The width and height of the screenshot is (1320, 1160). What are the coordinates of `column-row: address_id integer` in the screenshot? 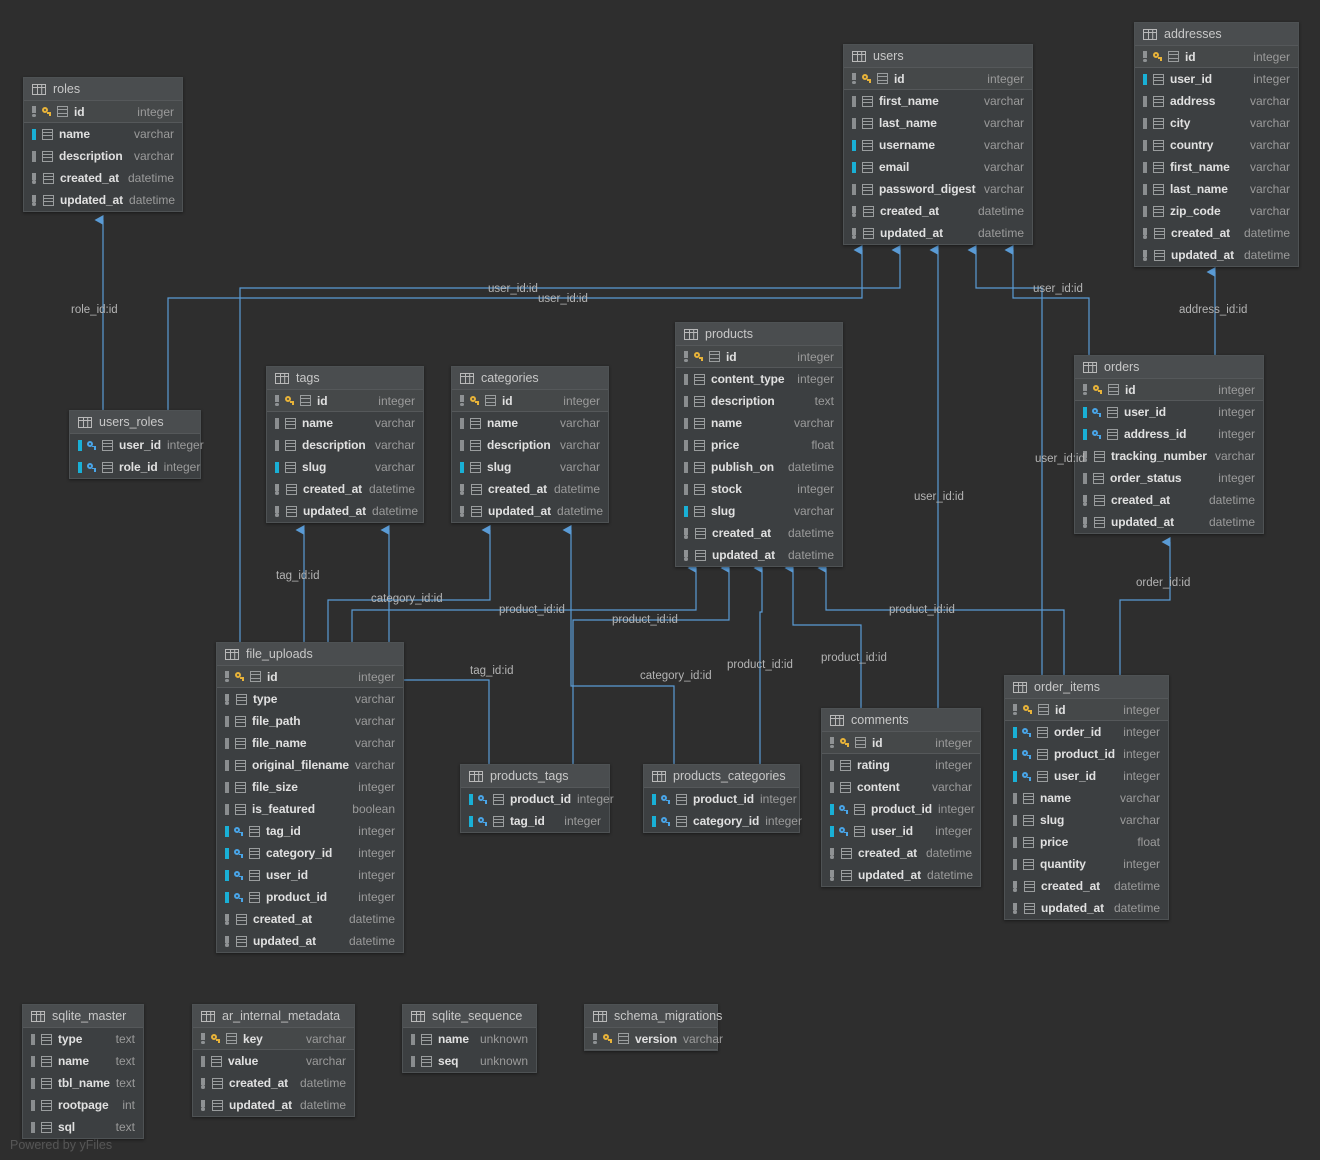 It's located at (1169, 434).